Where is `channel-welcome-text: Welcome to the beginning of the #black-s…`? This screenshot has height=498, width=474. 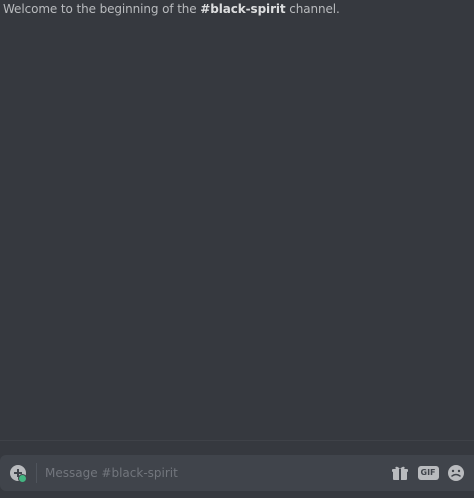
channel-welcome-text: Welcome to the beginning of the #black-s… is located at coordinates (171, 9).